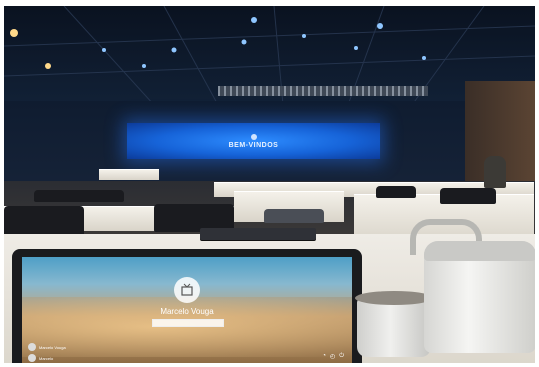 The image size is (539, 367). I want to click on system-tray: ◔ ◴ ⏻, so click(333, 356).